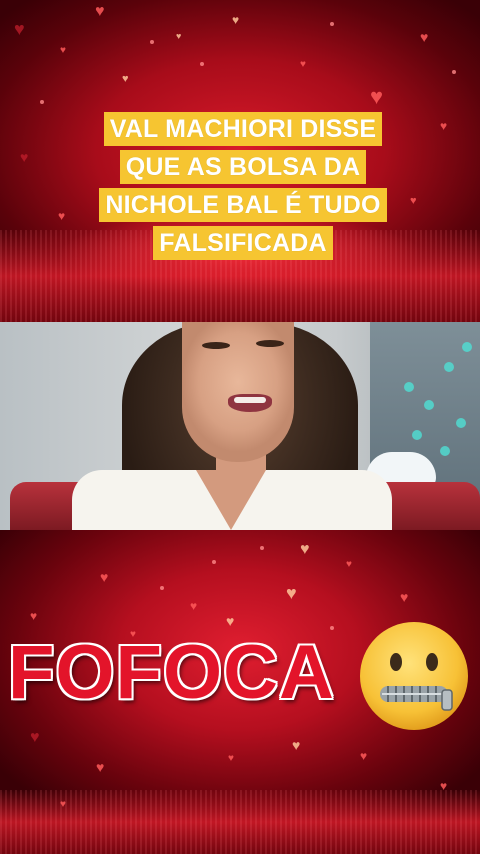 The width and height of the screenshot is (480, 854). I want to click on caption-line: VAL MACHIORI DISSE, so click(243, 129).